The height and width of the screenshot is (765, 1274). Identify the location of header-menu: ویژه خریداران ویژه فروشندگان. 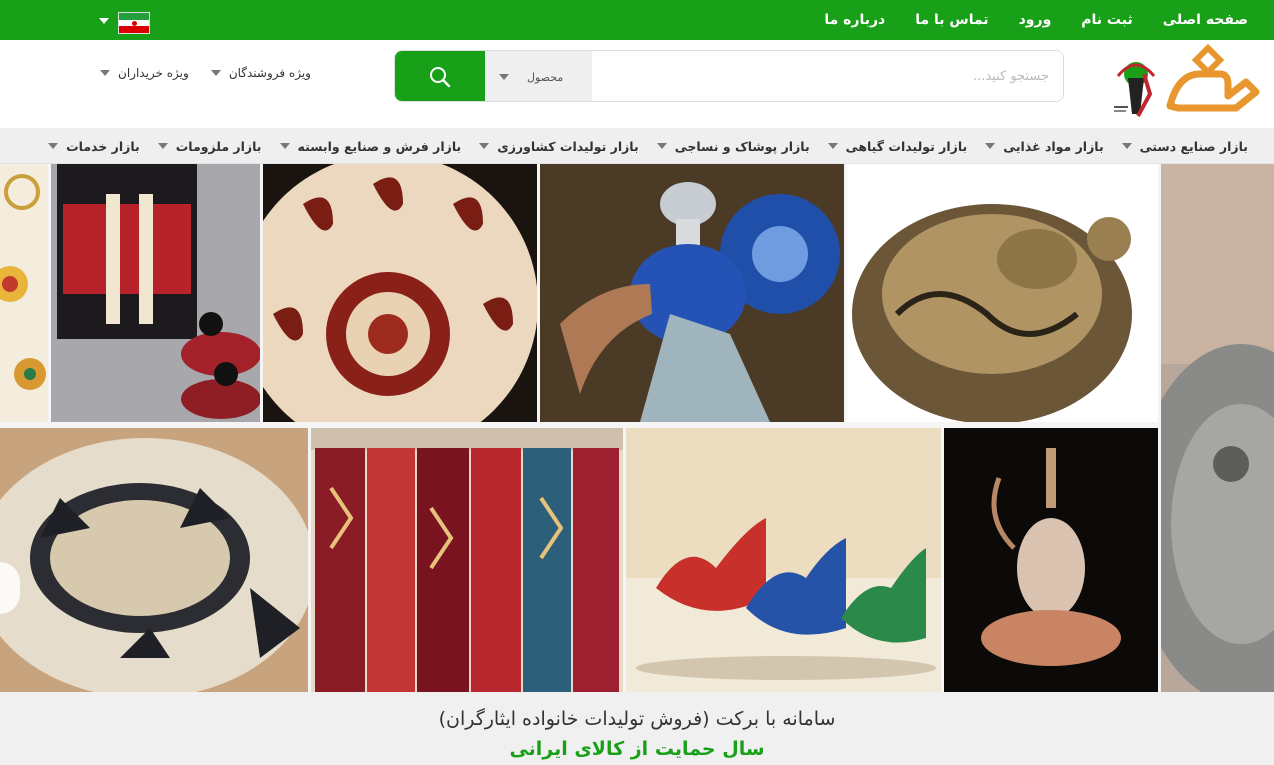
(205, 73).